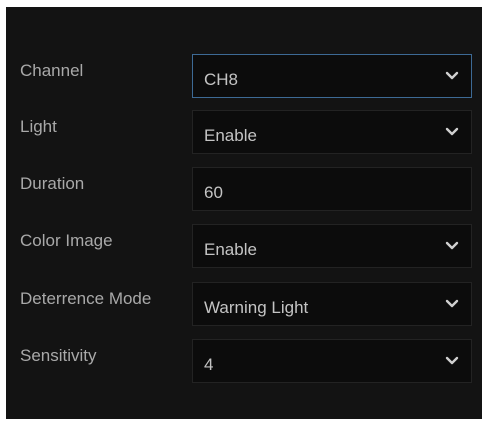  Describe the element at coordinates (332, 76) in the screenshot. I see `channel-select: CH8` at that location.